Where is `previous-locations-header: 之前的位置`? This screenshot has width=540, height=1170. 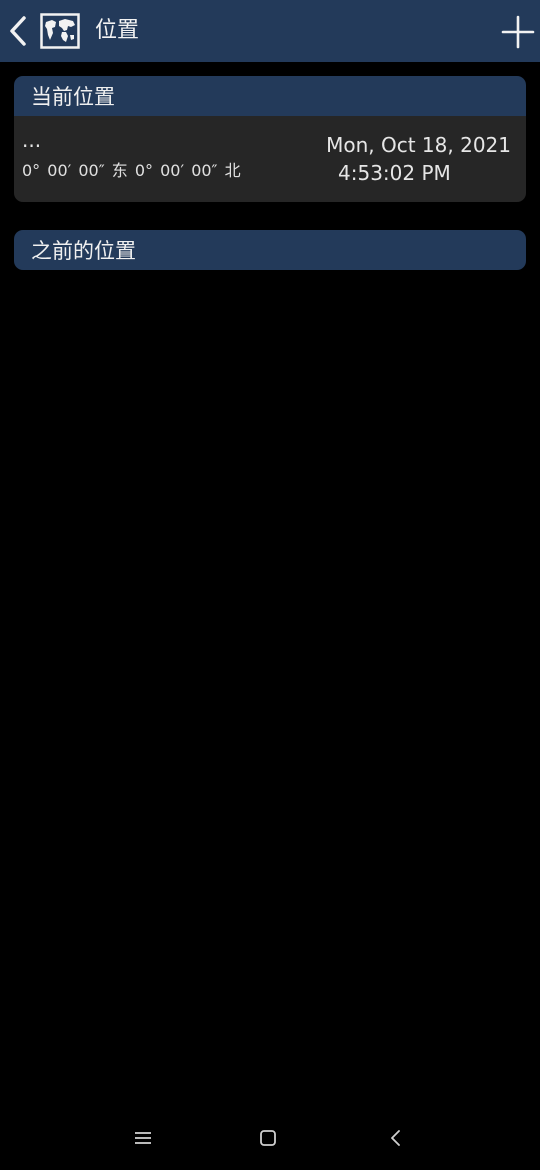 previous-locations-header: 之前的位置 is located at coordinates (270, 250).